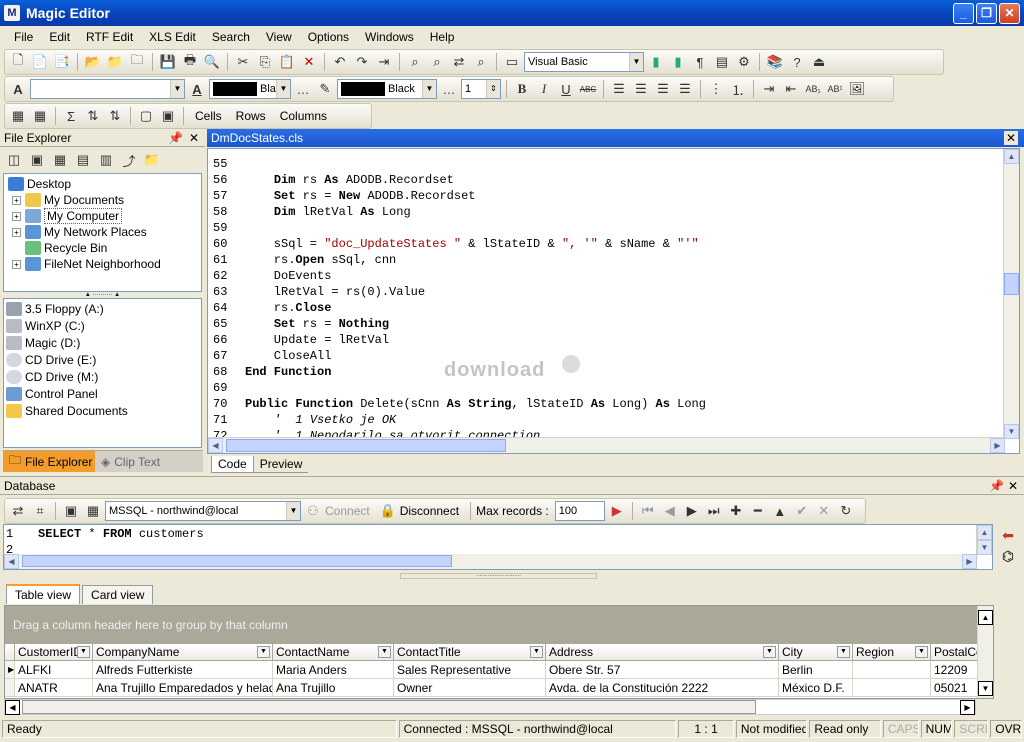 This screenshot has height=742, width=1024. What do you see at coordinates (603, 340) in the screenshot?
I see `code-line: 66 Update = lRetVal` at bounding box center [603, 340].